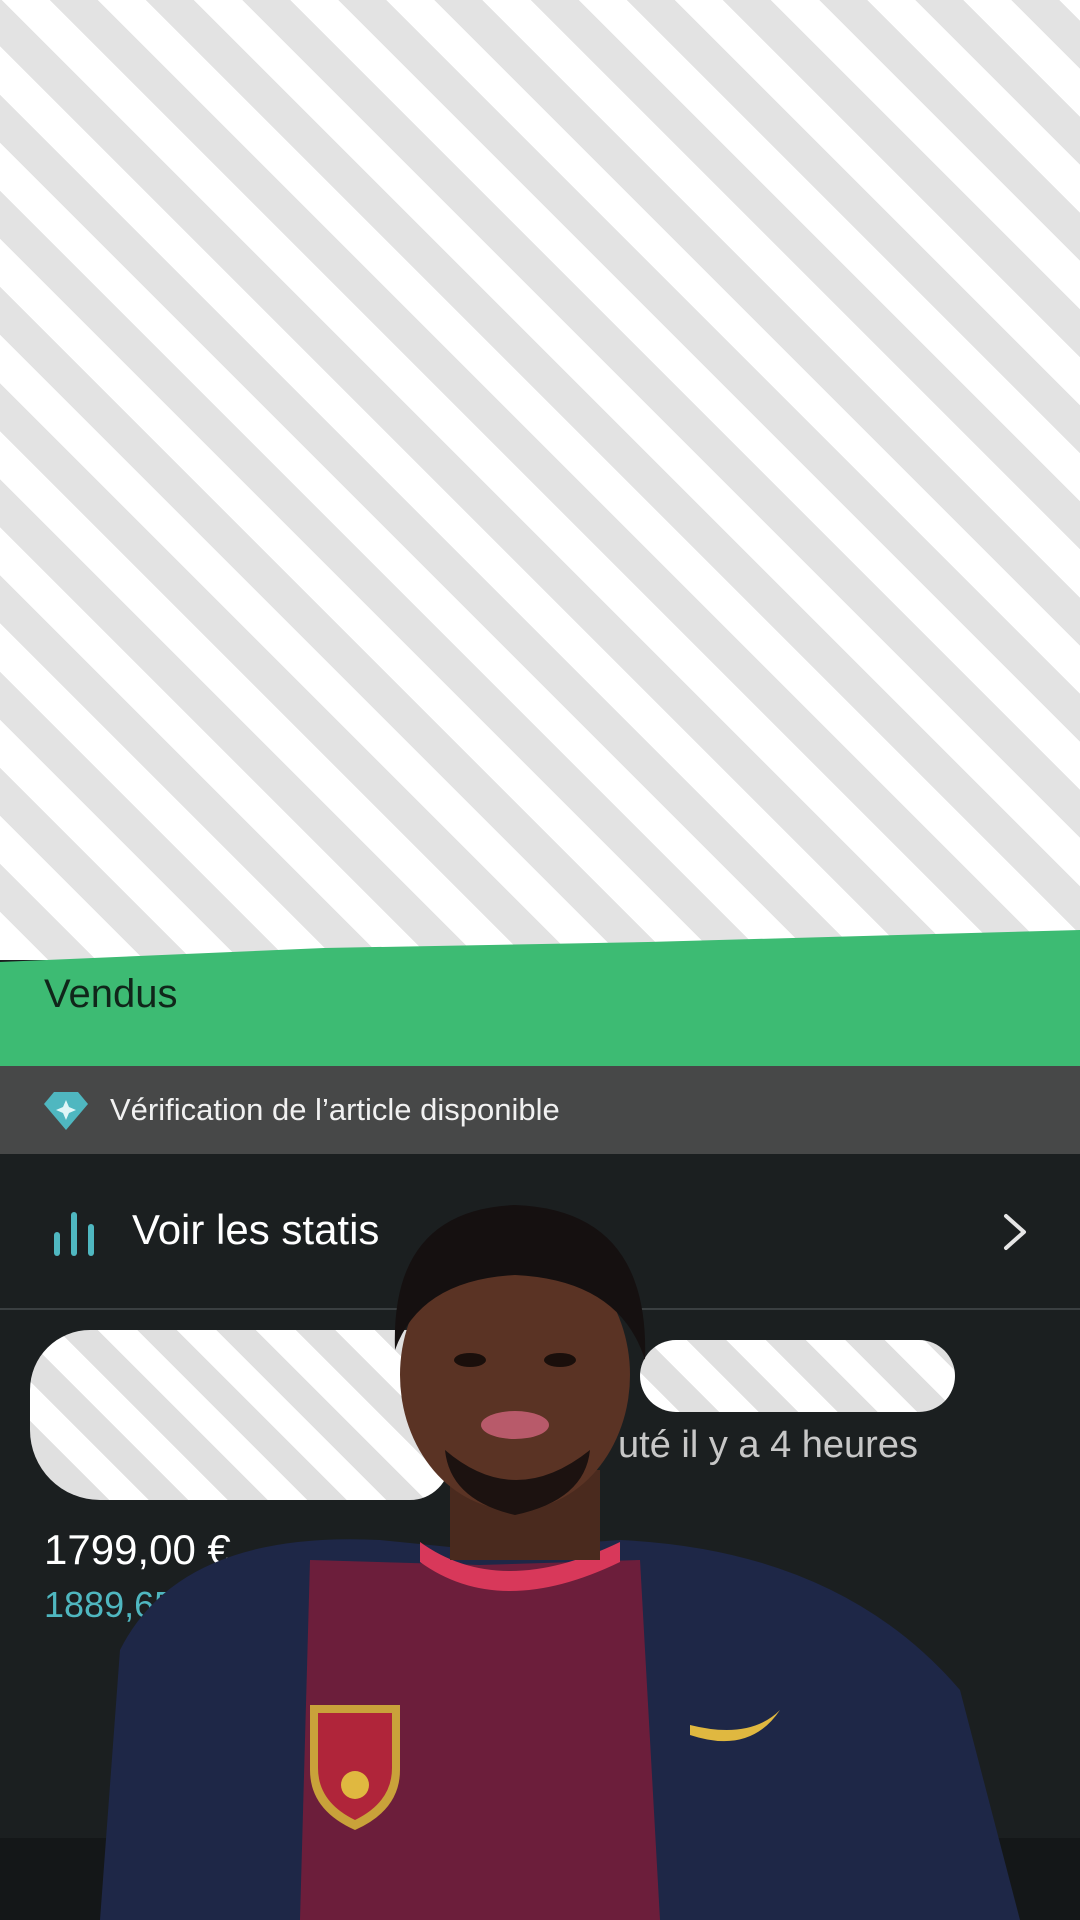 Image resolution: width=1080 pixels, height=1920 pixels. I want to click on verification-text: Vérification de l’article disponible, so click(335, 1109).